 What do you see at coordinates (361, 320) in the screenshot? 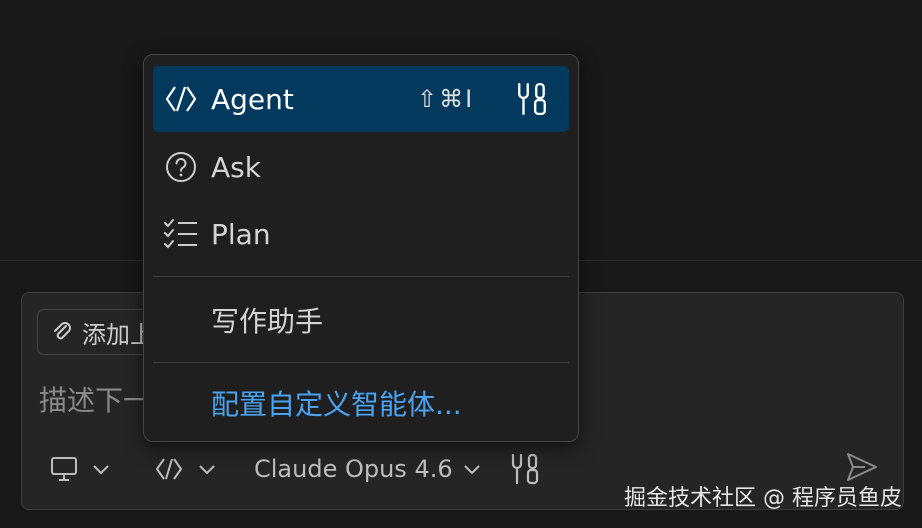
I see `menu-item-writing-assistant: 写作助手` at bounding box center [361, 320].